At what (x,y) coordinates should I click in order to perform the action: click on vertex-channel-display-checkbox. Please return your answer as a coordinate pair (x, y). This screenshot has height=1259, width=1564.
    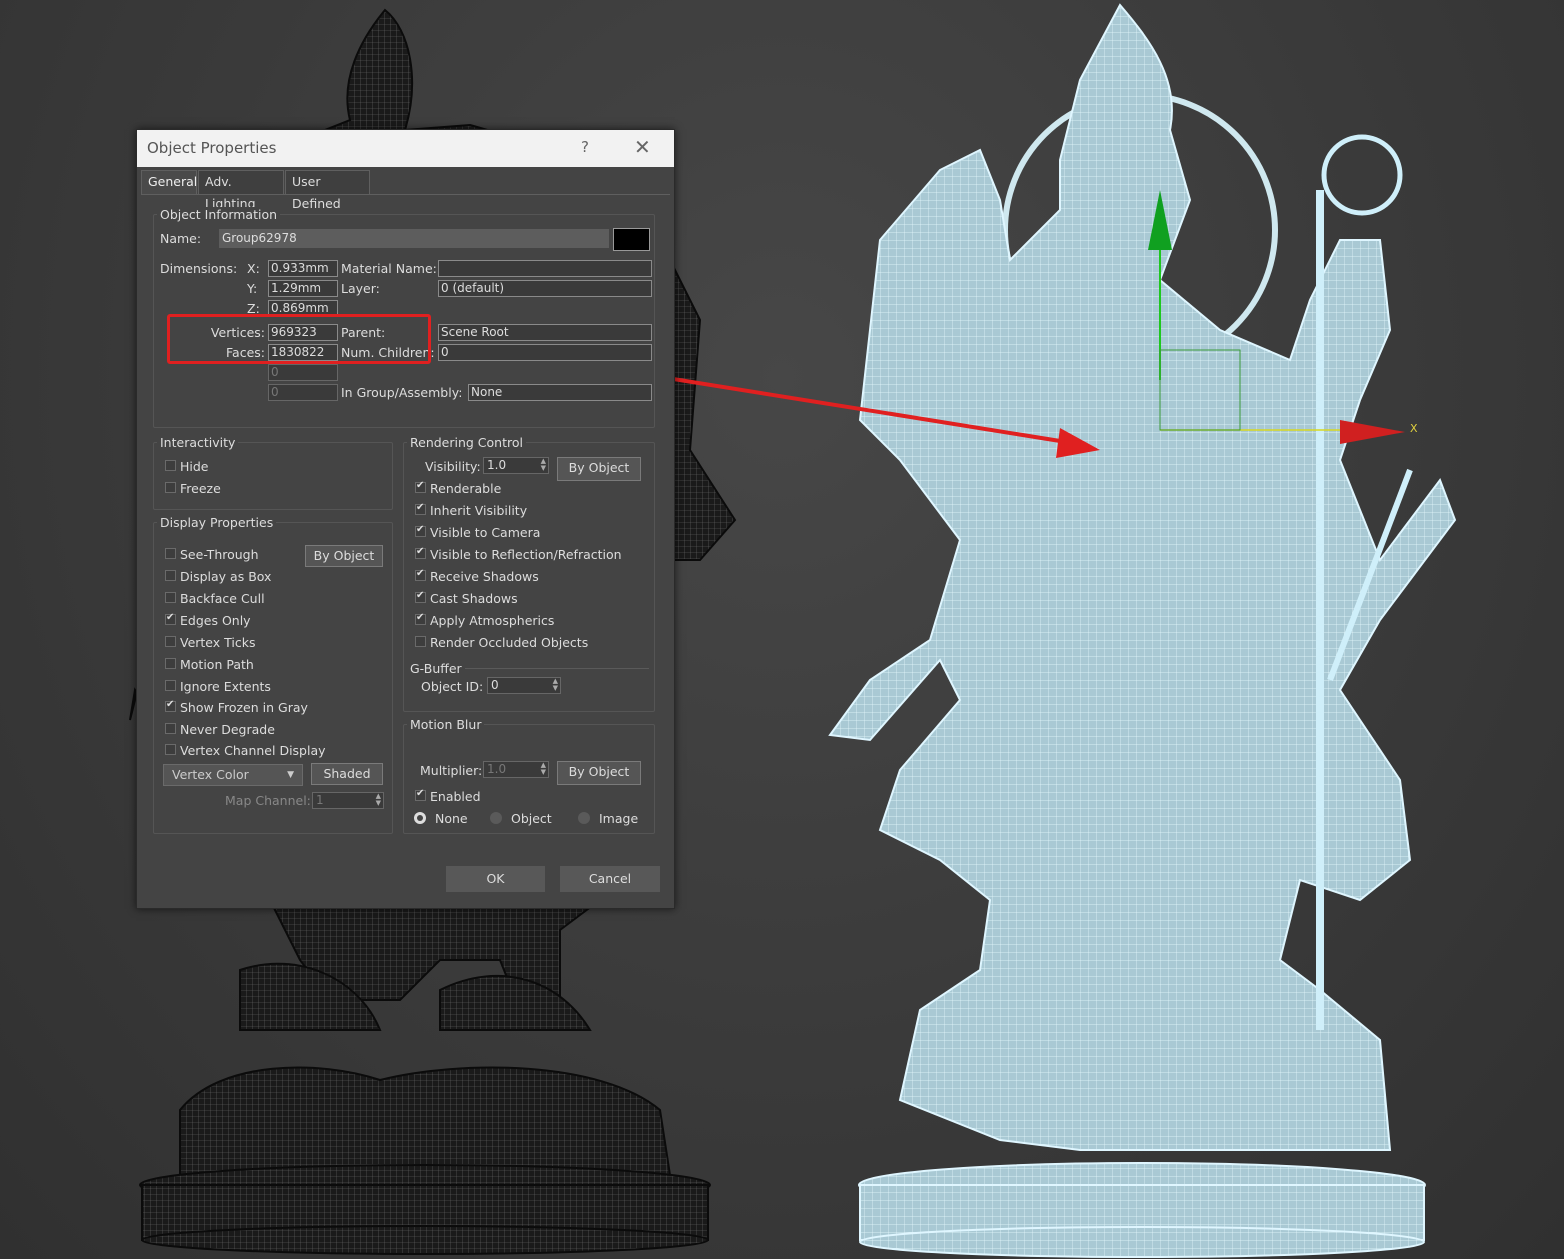
    Looking at the image, I should click on (170, 749).